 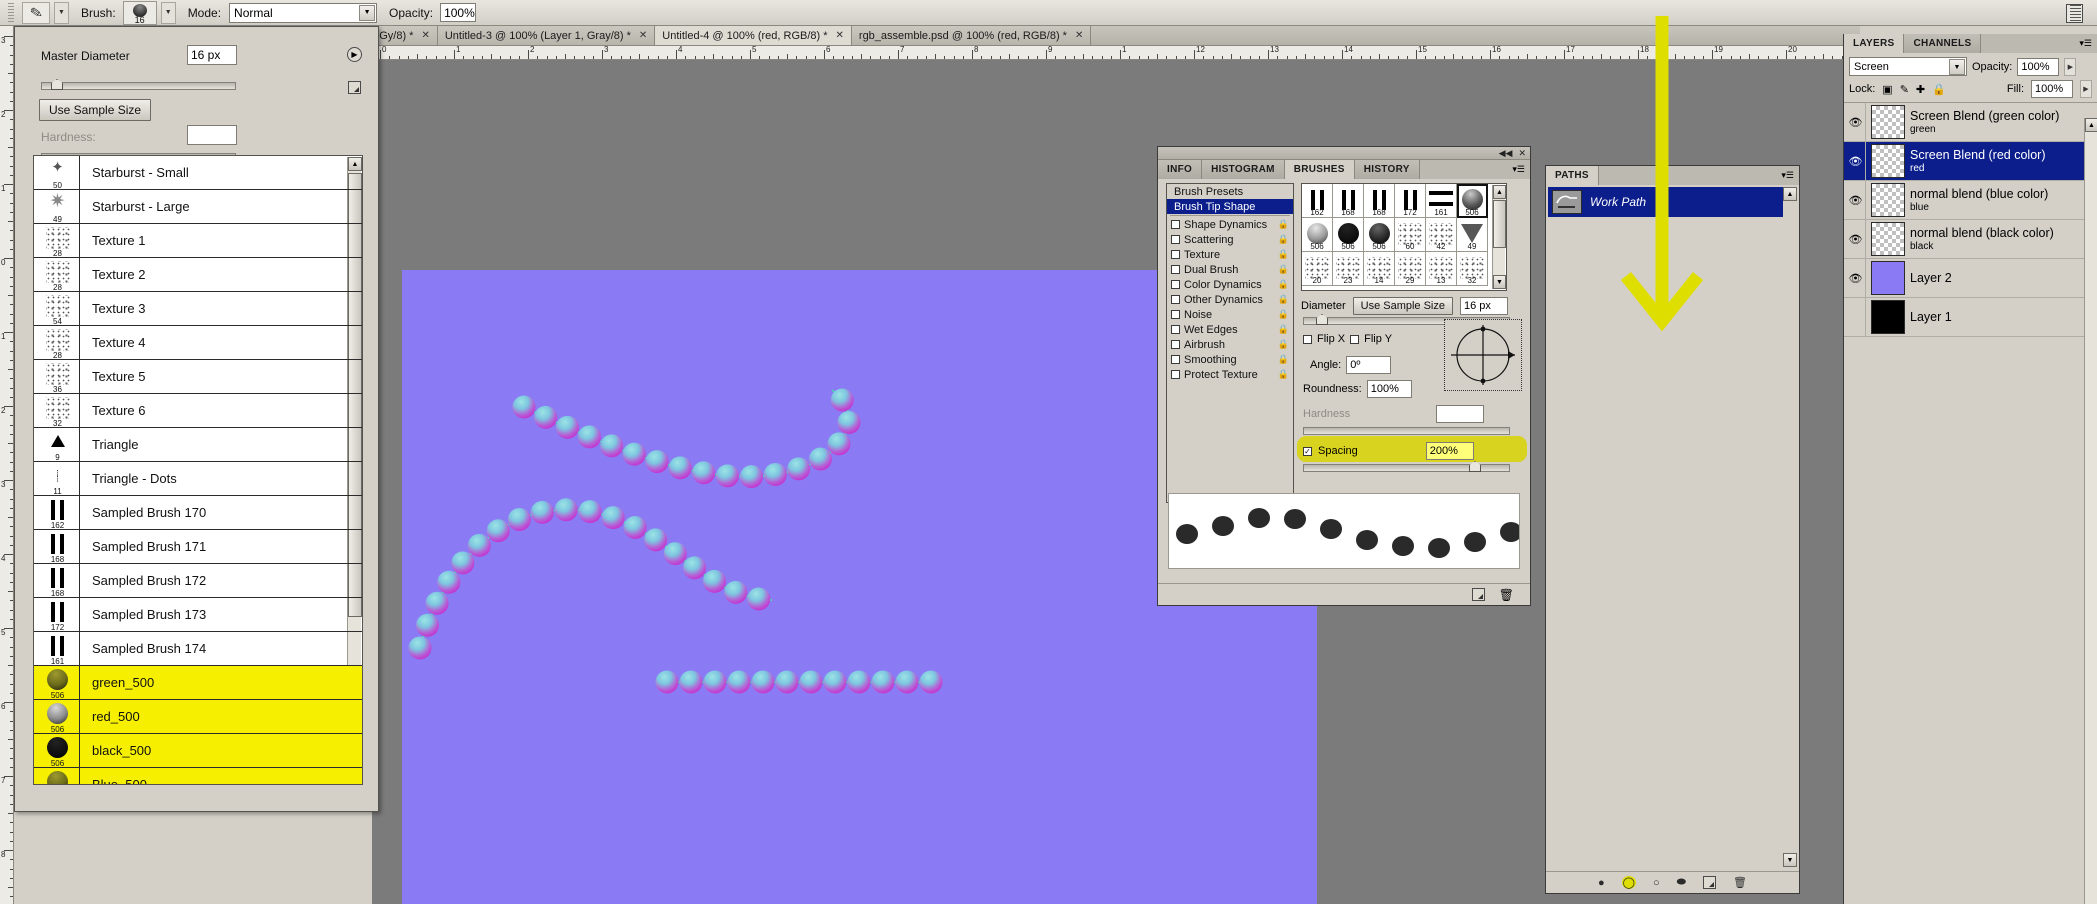 What do you see at coordinates (198, 241) in the screenshot?
I see `brush-preset-item: 28 Texture 1` at bounding box center [198, 241].